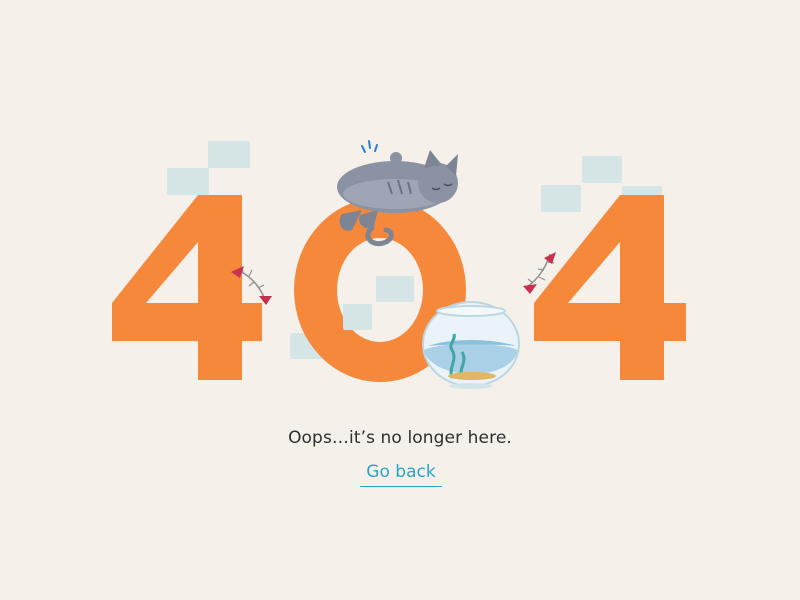  Describe the element at coordinates (401, 473) in the screenshot. I see `go-back-link: Go back` at that location.